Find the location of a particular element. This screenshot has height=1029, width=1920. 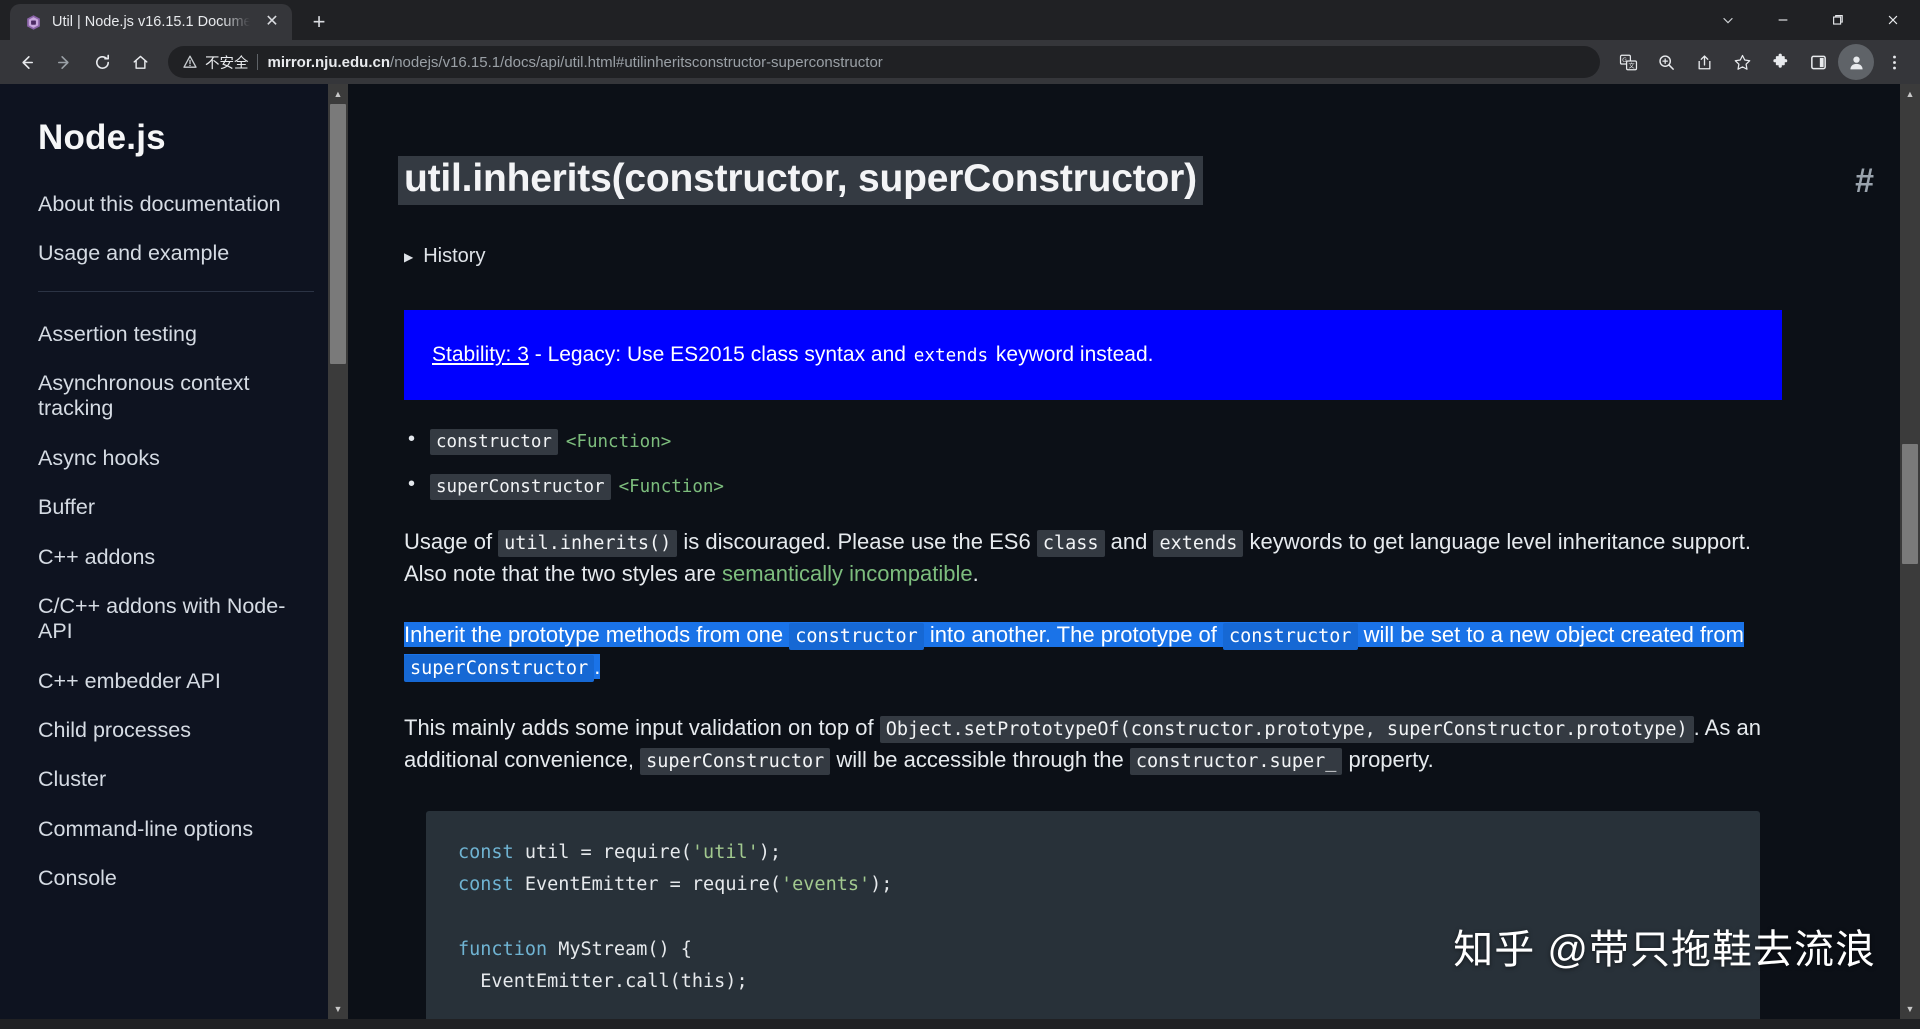

zoom-icon is located at coordinates (1666, 62).